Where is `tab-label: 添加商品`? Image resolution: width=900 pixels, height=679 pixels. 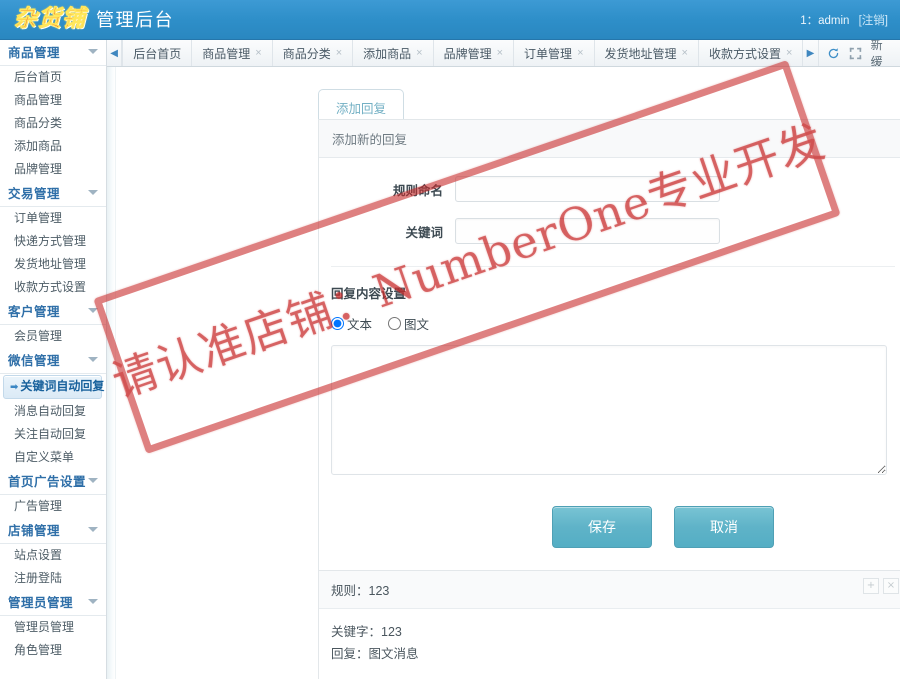
tab-label: 添加商品 is located at coordinates (387, 53).